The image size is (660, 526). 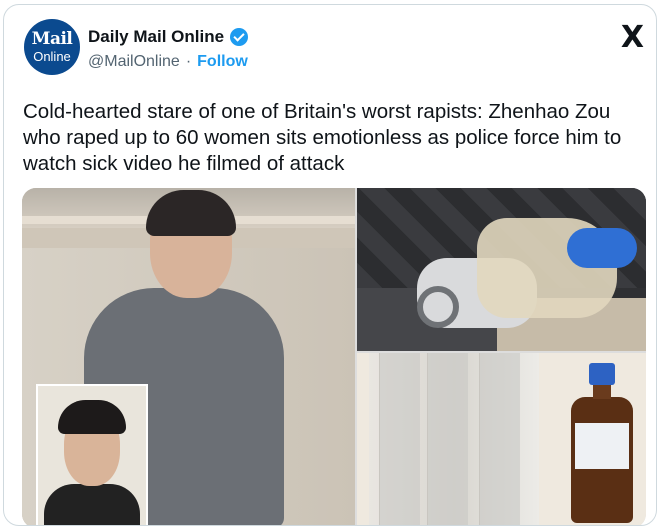 I want to click on account-name-row: Daily Mail Online, so click(x=168, y=37).